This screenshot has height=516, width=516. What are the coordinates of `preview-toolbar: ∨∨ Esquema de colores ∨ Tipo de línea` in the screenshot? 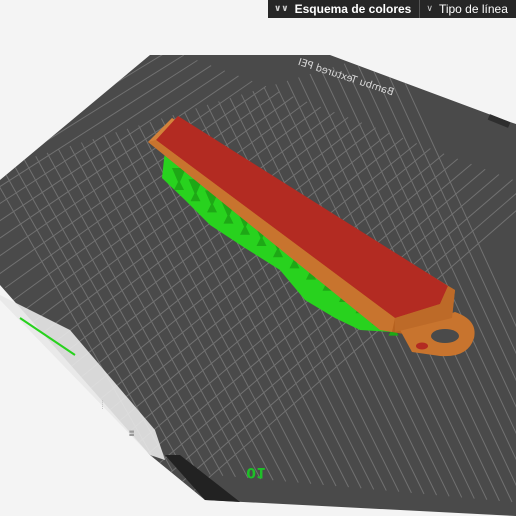 It's located at (392, 9).